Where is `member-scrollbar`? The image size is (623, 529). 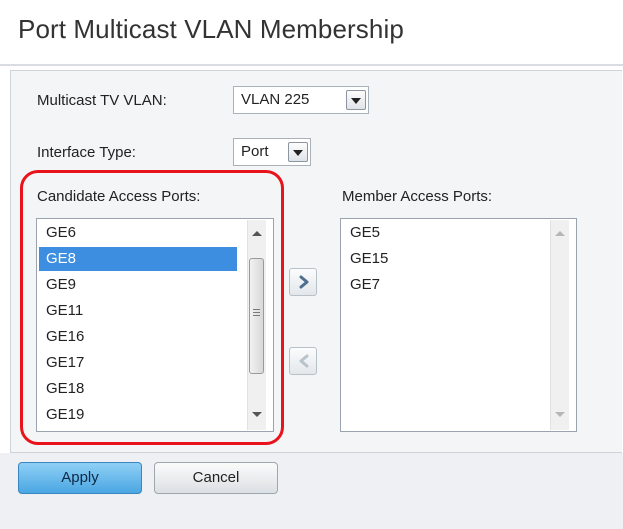 member-scrollbar is located at coordinates (559, 325).